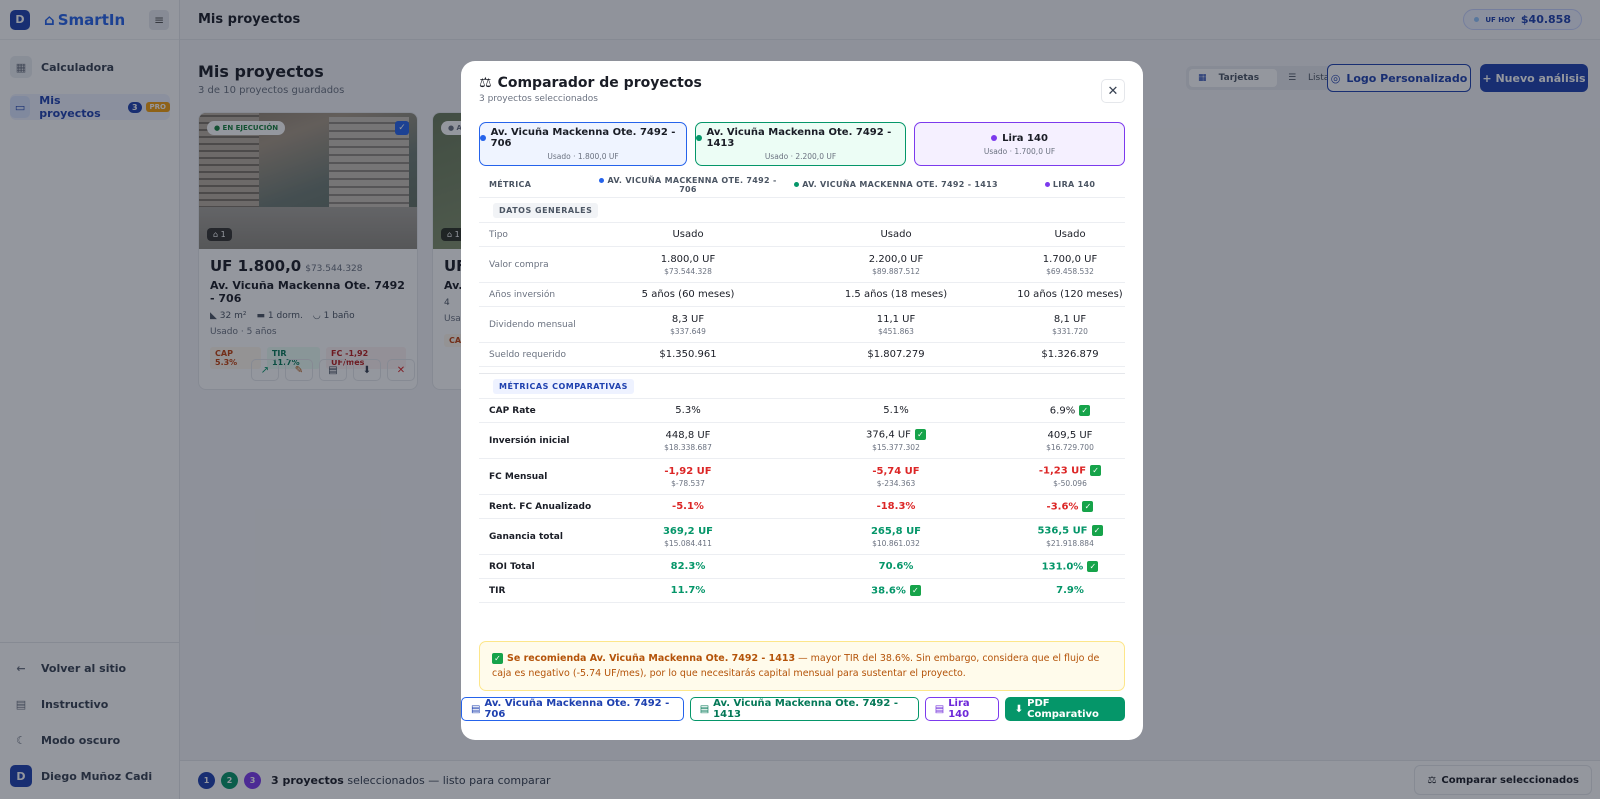 This screenshot has height=799, width=1600. What do you see at coordinates (1070, 476) in the screenshot?
I see `cell: -1,23 UF ✓ $-50.096` at bounding box center [1070, 476].